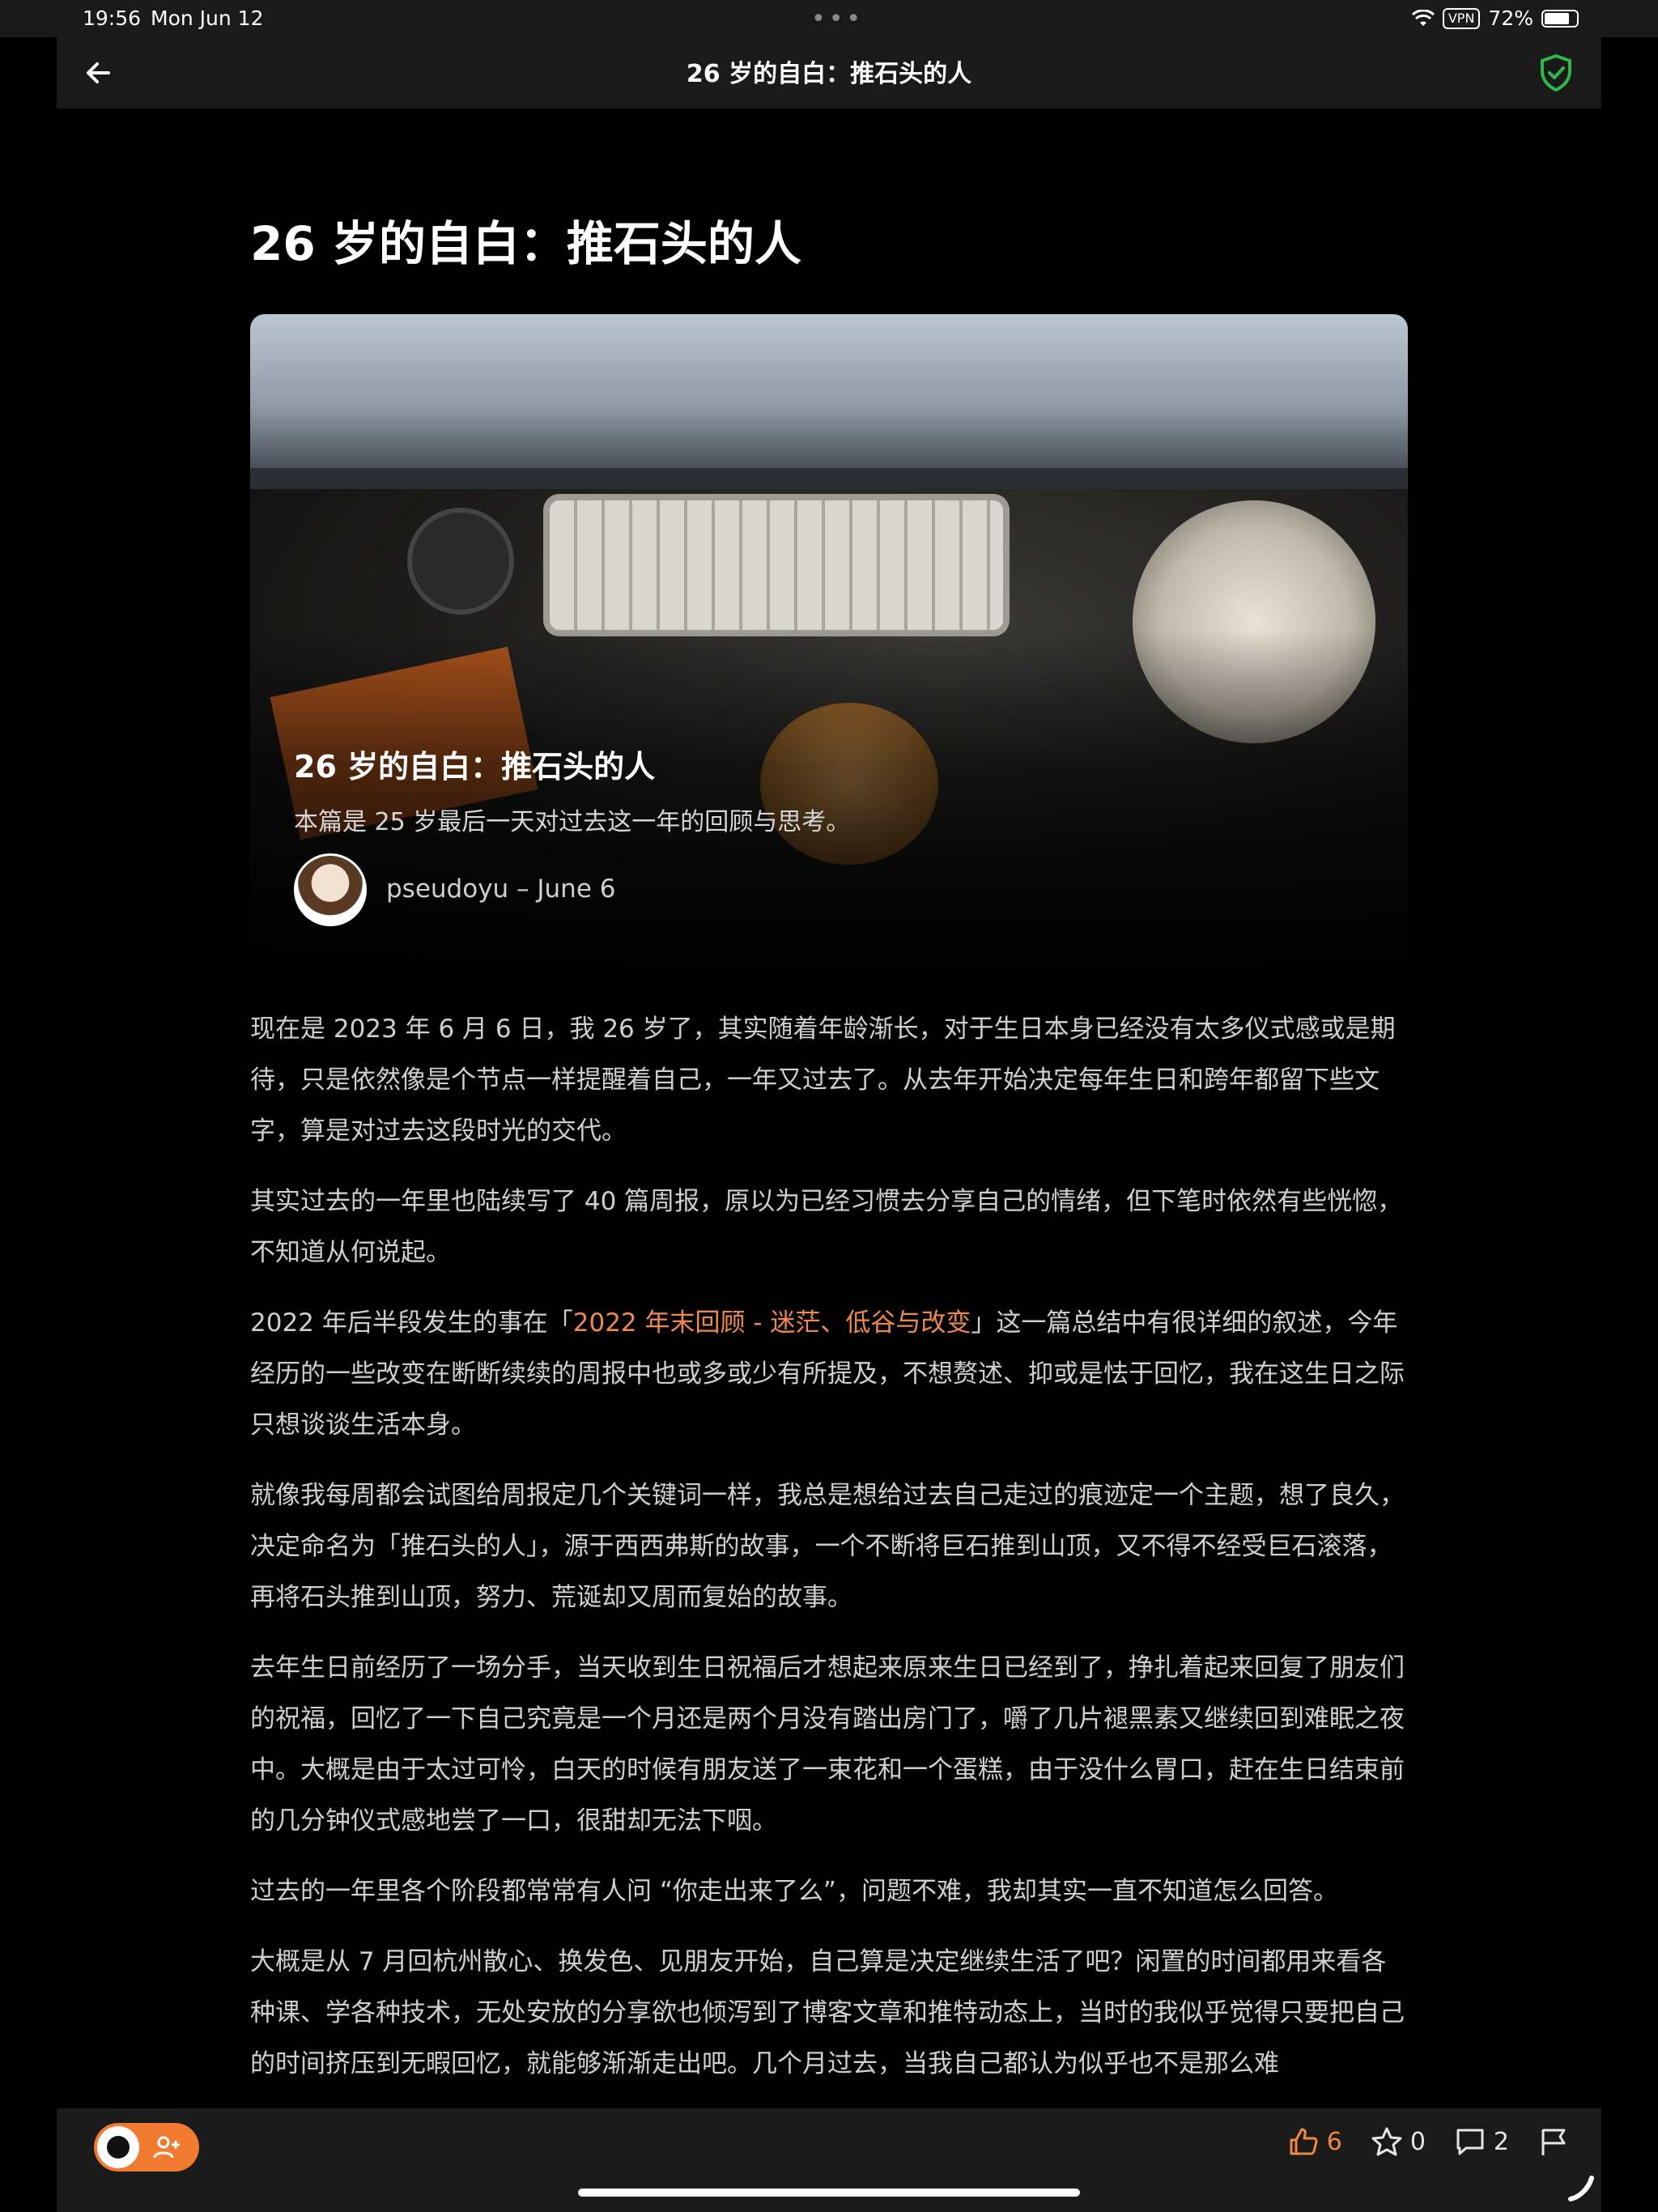 The image size is (1658, 2212). Describe the element at coordinates (837, 19) in the screenshot. I see `multitask-dots-icon: •••` at that location.